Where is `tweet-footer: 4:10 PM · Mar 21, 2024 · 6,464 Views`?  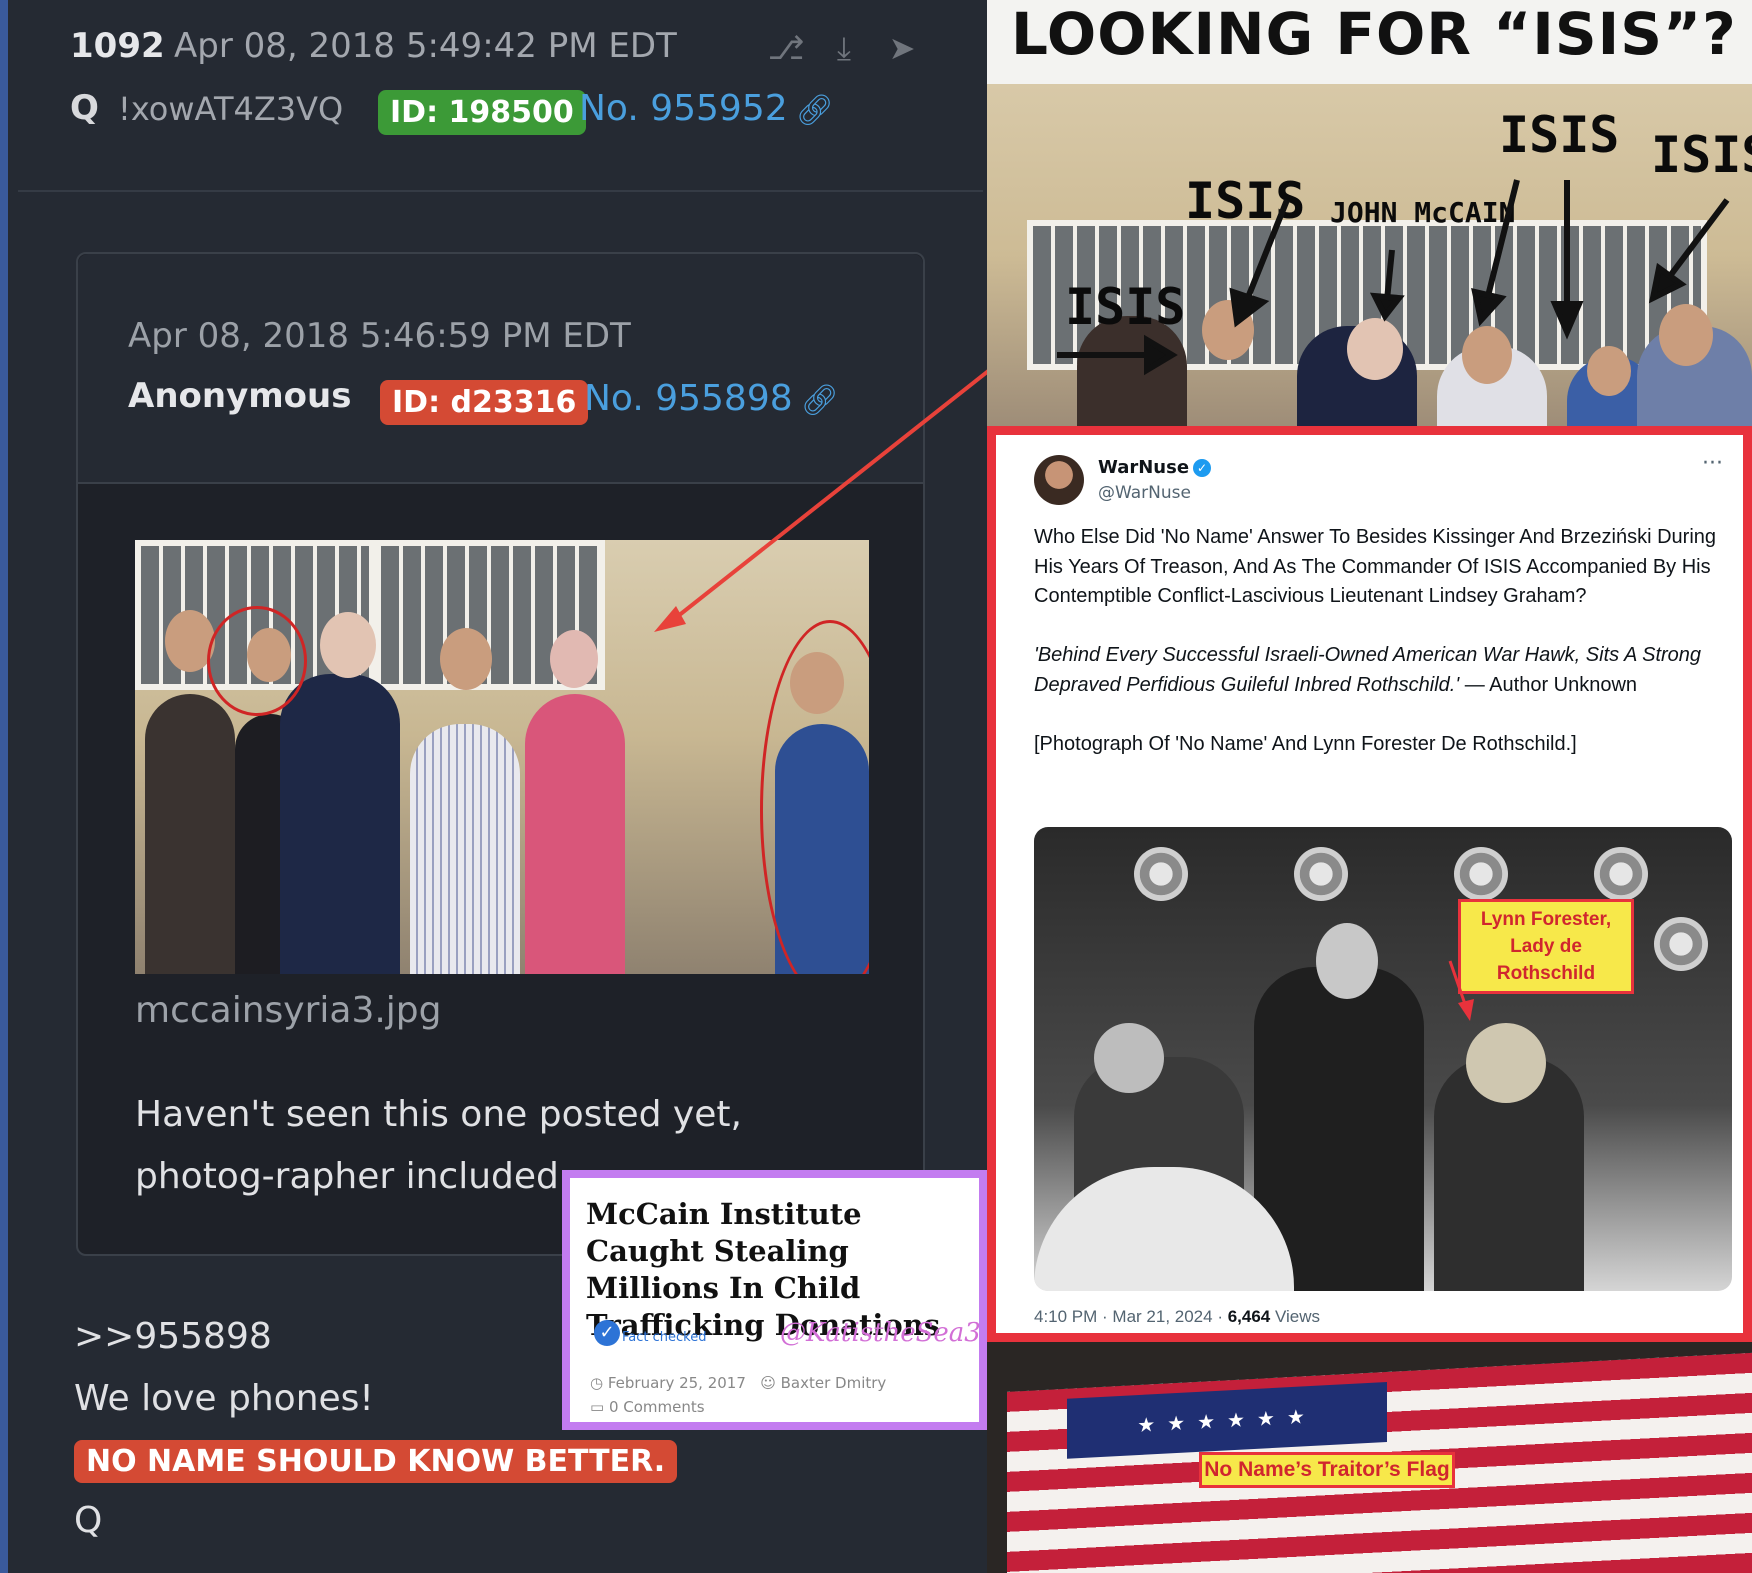 tweet-footer: 4:10 PM · Mar 21, 2024 · 6,464 Views is located at coordinates (1177, 1317).